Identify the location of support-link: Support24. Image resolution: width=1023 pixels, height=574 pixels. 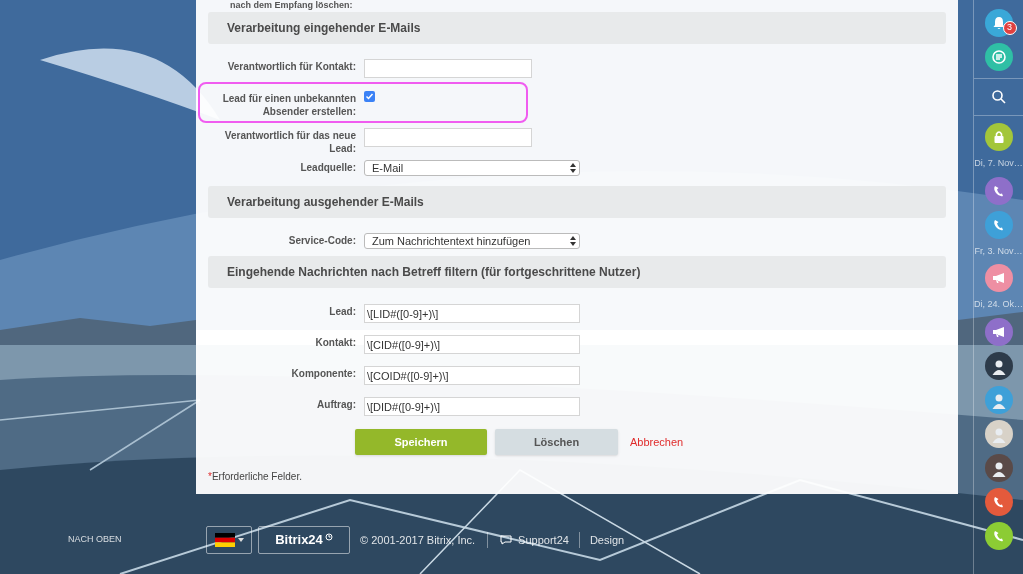
(543, 540).